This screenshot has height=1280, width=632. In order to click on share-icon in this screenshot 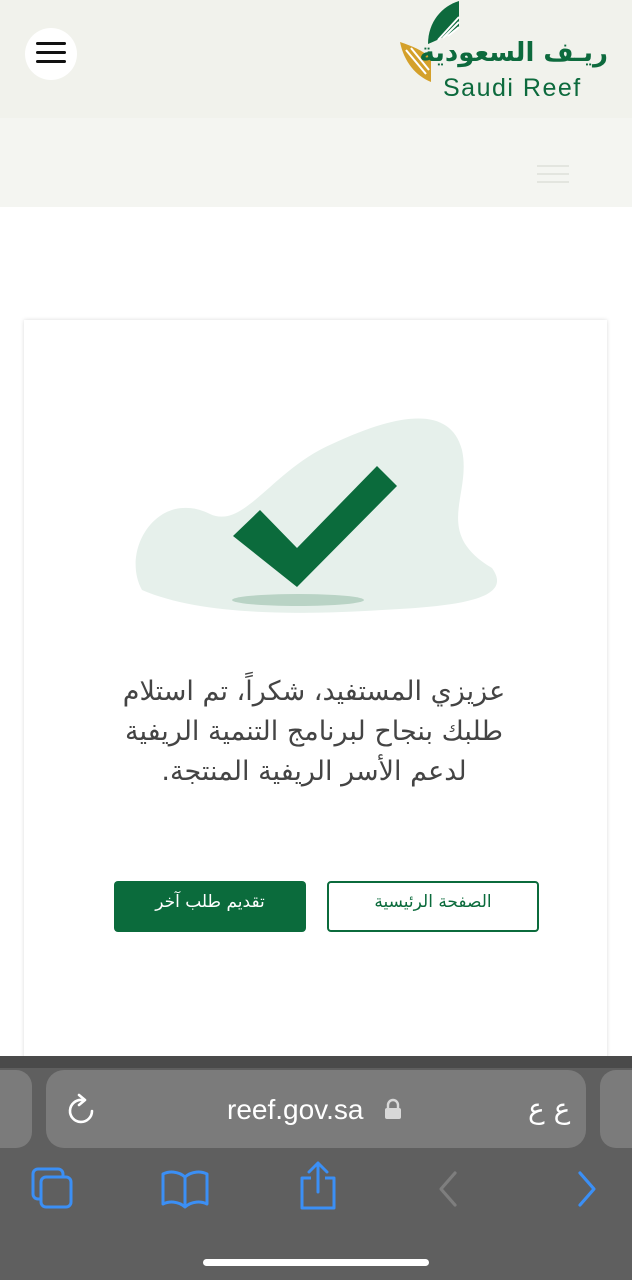, I will do `click(318, 1186)`.